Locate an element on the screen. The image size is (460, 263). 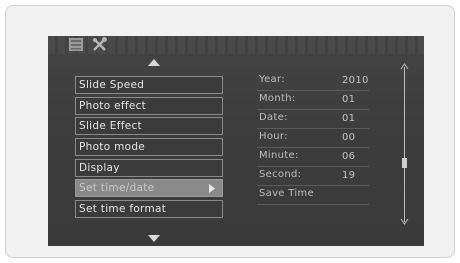
hour-row: Hour: 00 is located at coordinates (313, 138).